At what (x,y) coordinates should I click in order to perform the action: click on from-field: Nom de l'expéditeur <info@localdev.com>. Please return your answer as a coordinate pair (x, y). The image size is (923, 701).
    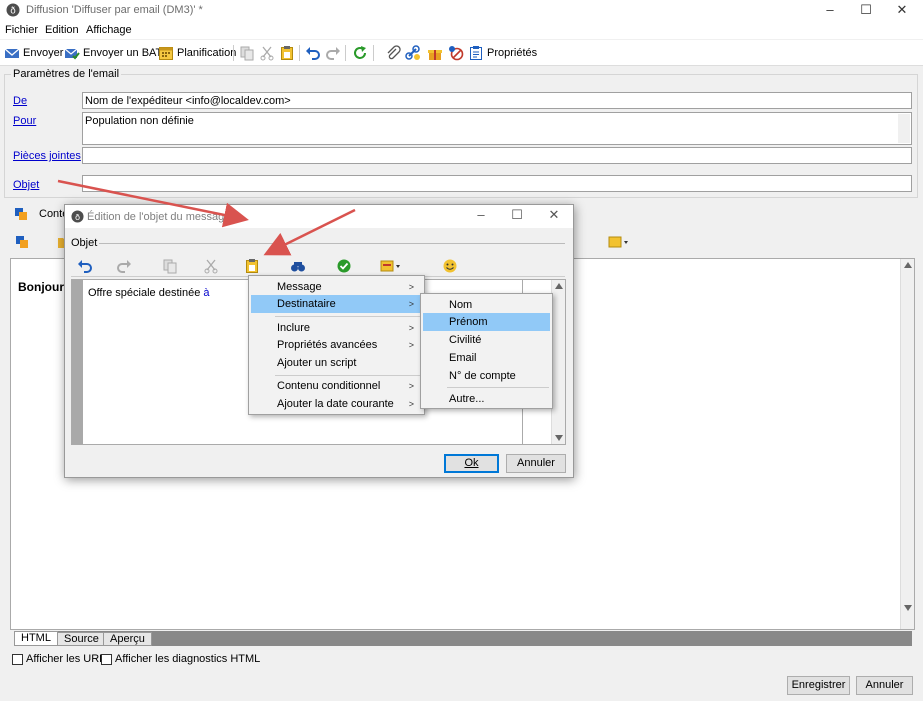
    Looking at the image, I should click on (497, 100).